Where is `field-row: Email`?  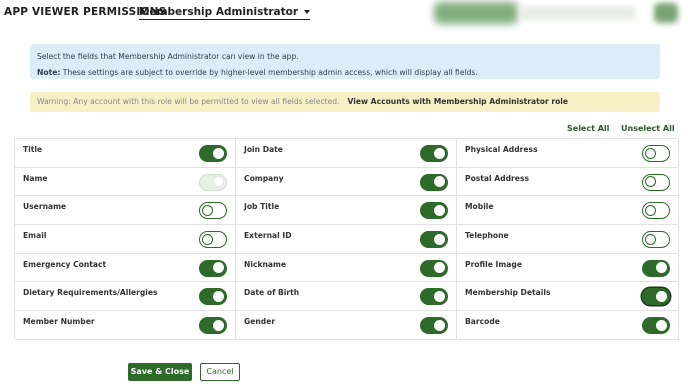 field-row: Email is located at coordinates (125, 239).